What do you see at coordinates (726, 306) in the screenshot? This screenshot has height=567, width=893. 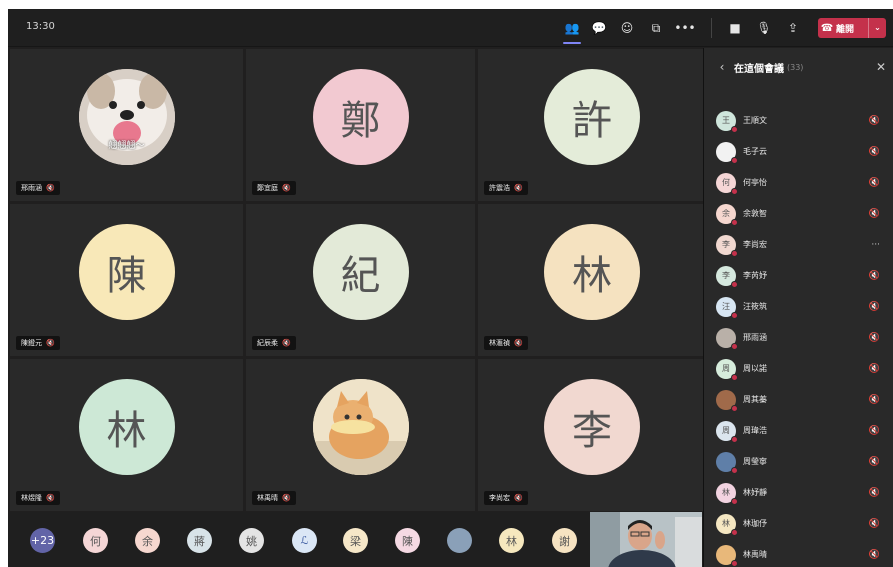 I see `avatar-initial: 汪` at bounding box center [726, 306].